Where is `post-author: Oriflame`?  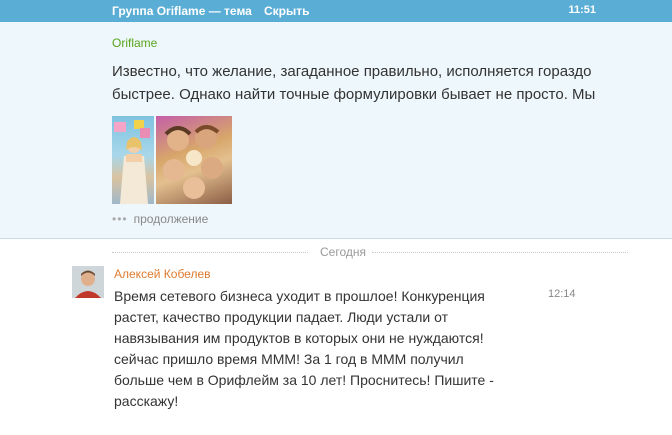
post-author: Oriflame is located at coordinates (134, 43).